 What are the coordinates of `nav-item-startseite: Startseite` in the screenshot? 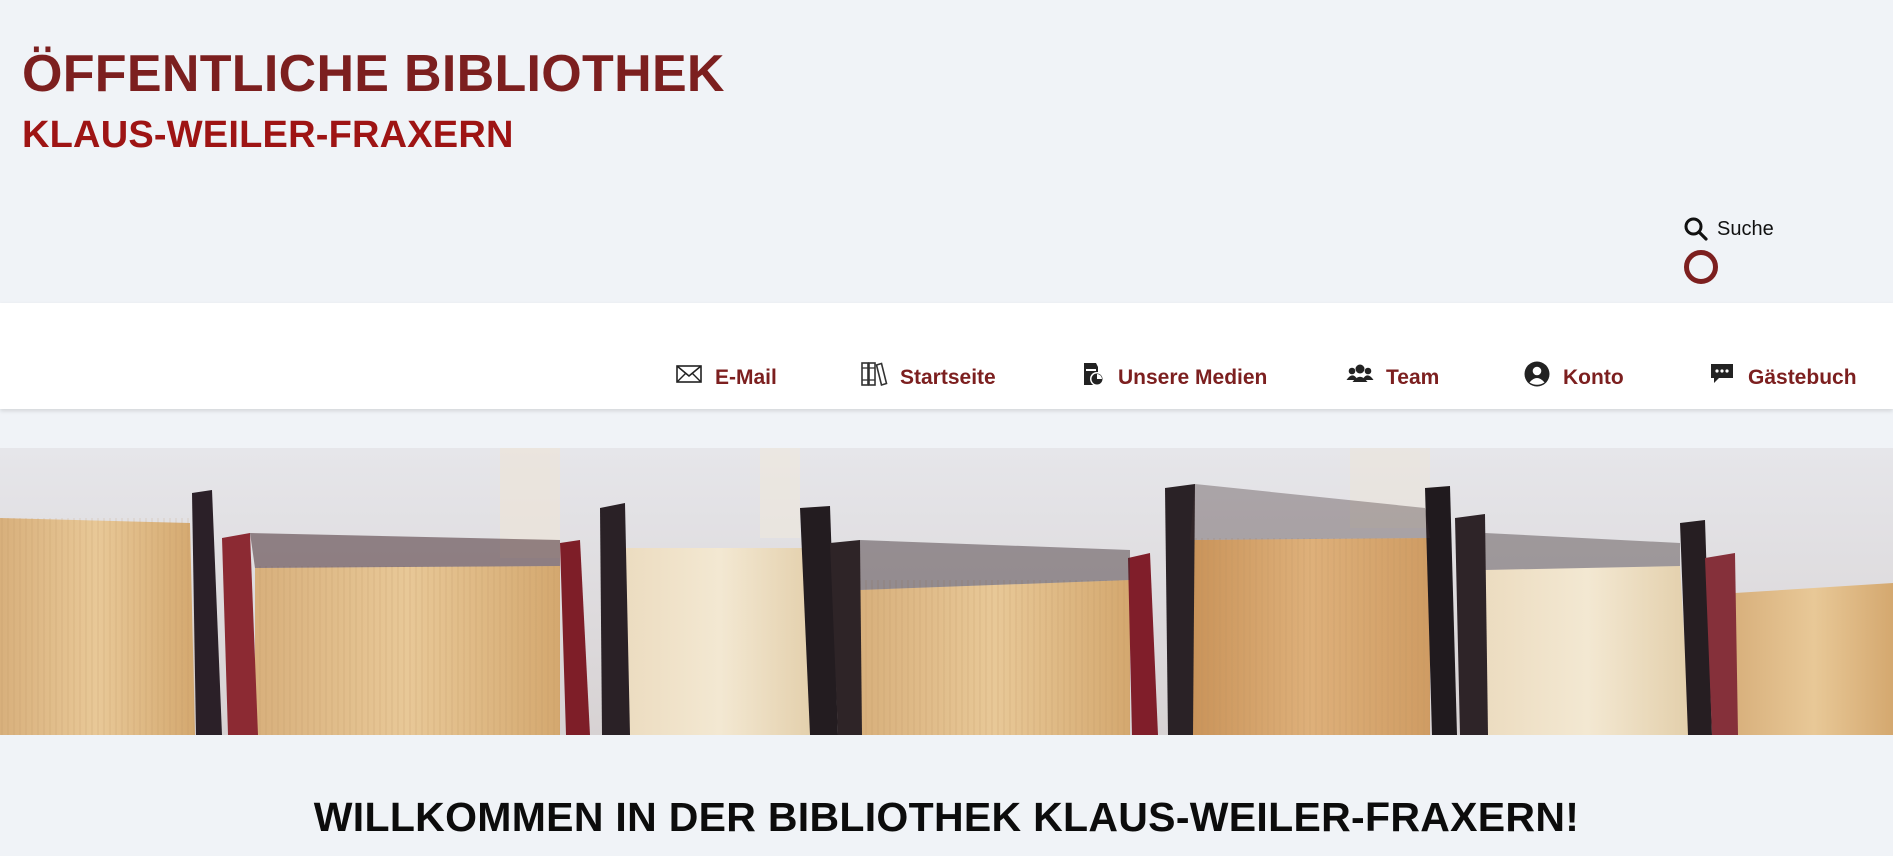 It's located at (928, 374).